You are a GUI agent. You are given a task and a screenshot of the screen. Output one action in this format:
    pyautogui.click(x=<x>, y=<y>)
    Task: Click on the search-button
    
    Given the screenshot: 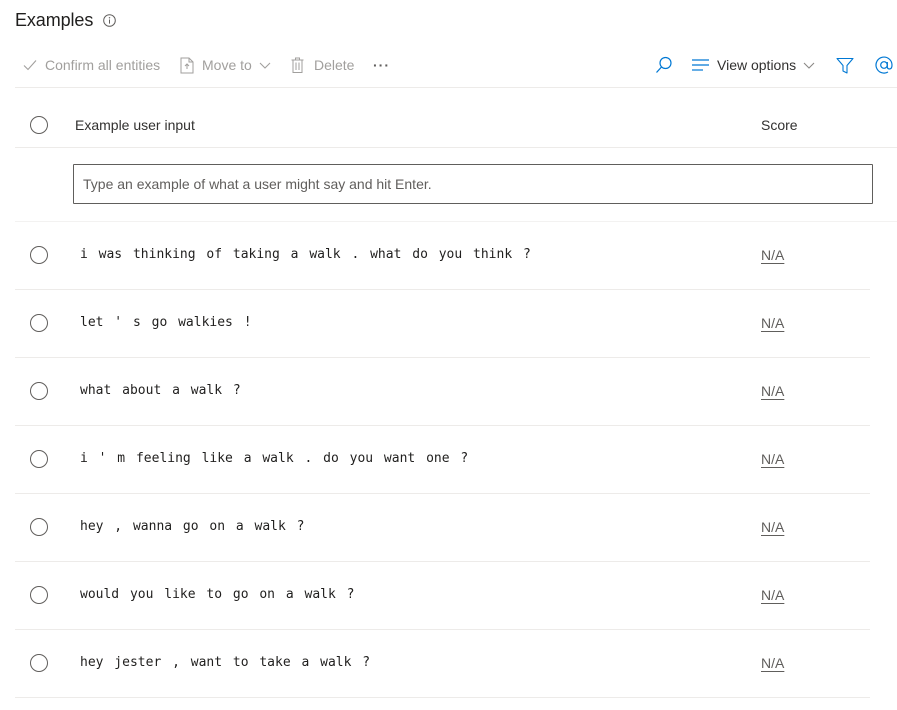 What is the action you would take?
    pyautogui.click(x=664, y=65)
    